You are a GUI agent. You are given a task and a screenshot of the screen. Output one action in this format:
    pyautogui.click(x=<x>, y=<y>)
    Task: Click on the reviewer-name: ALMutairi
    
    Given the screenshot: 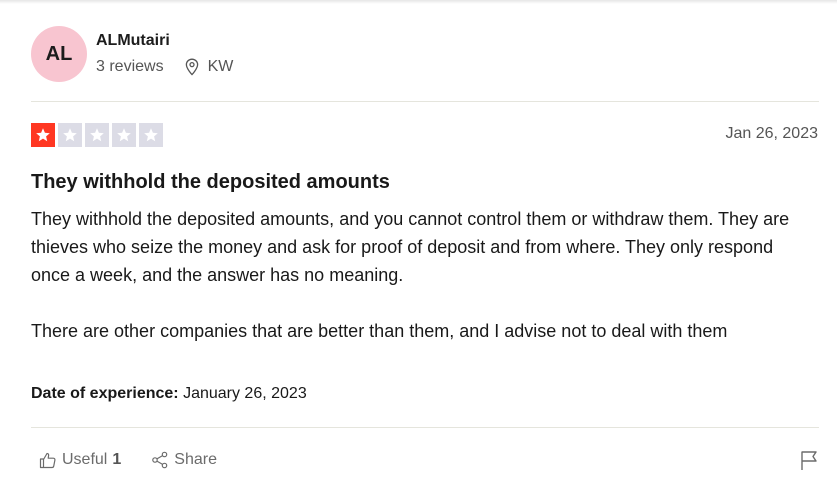 What is the action you would take?
    pyautogui.click(x=164, y=41)
    